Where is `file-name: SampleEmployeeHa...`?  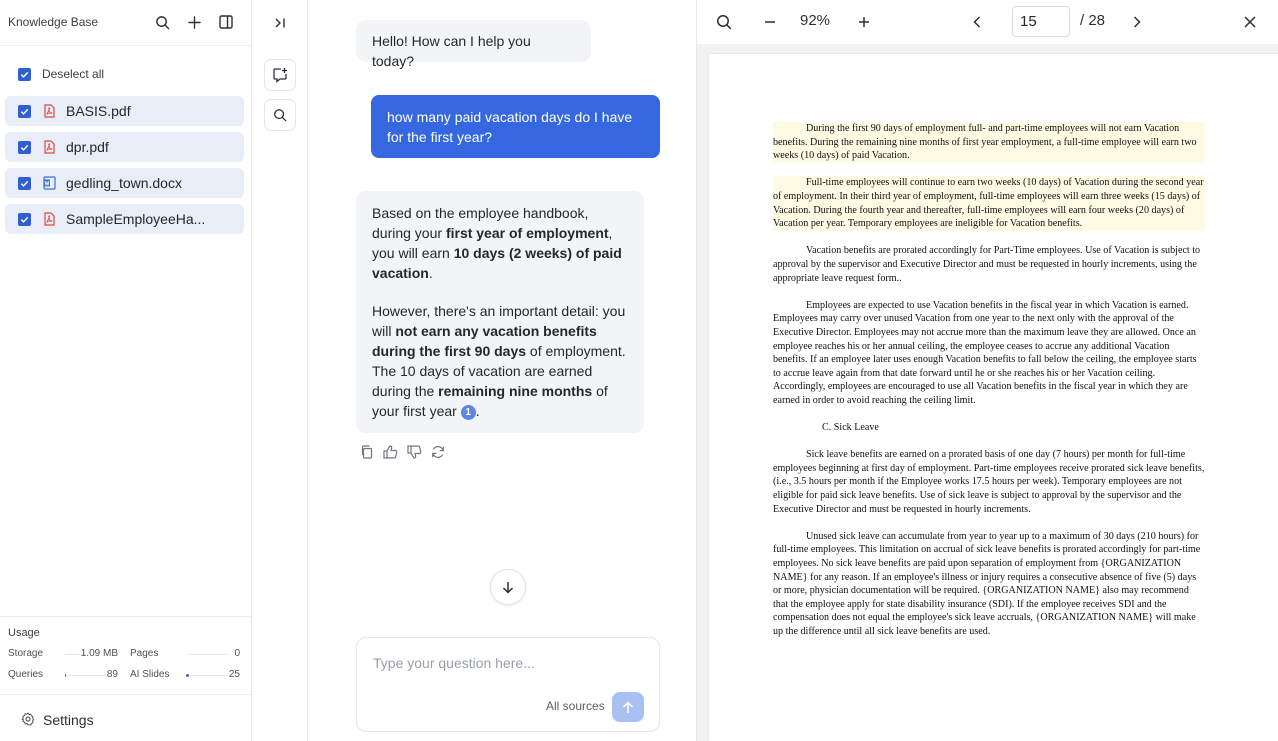 file-name: SampleEmployeeHa... is located at coordinates (136, 219).